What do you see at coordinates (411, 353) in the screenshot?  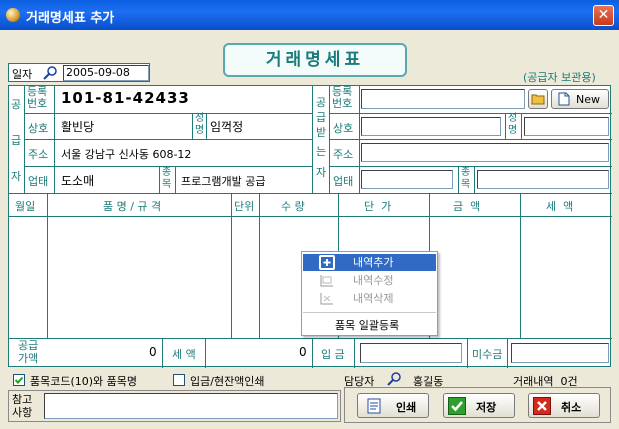 I see `paid-input` at bounding box center [411, 353].